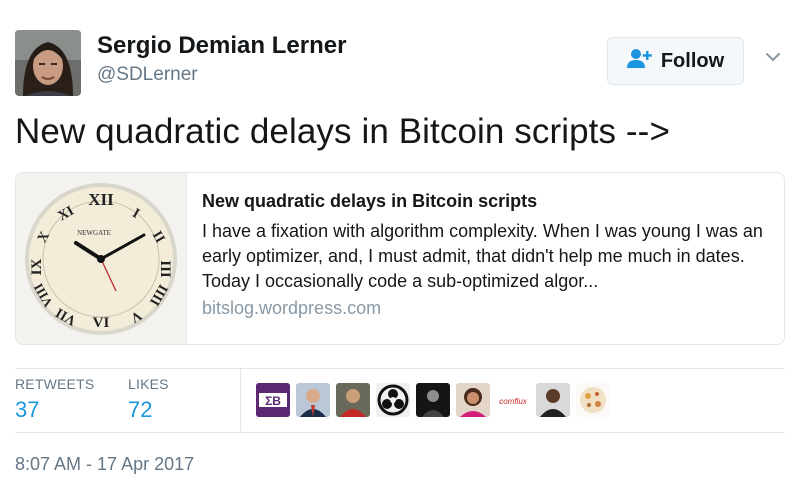  I want to click on clock-numeral-vi: VI, so click(101, 323).